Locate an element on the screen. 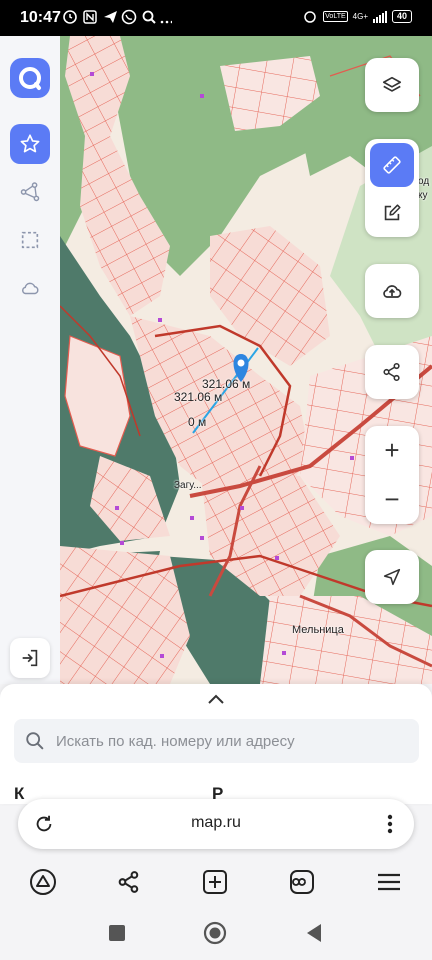 The image size is (432, 960). browser-url-bar: map.ru is located at coordinates (216, 824).